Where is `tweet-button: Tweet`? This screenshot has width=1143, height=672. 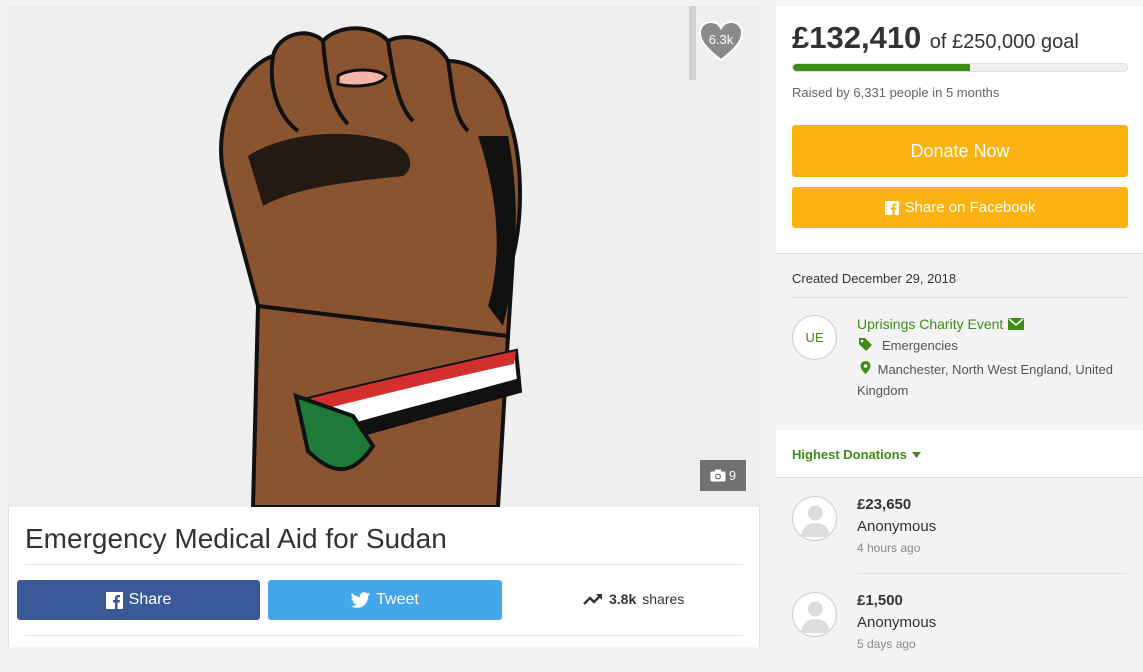 tweet-button: Tweet is located at coordinates (385, 600).